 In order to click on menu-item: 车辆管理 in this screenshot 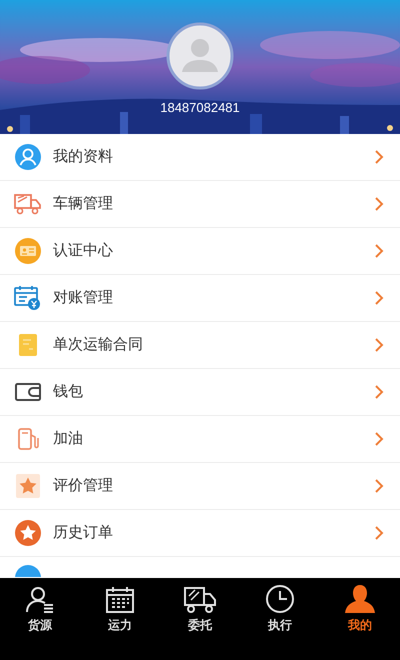, I will do `click(200, 204)`.